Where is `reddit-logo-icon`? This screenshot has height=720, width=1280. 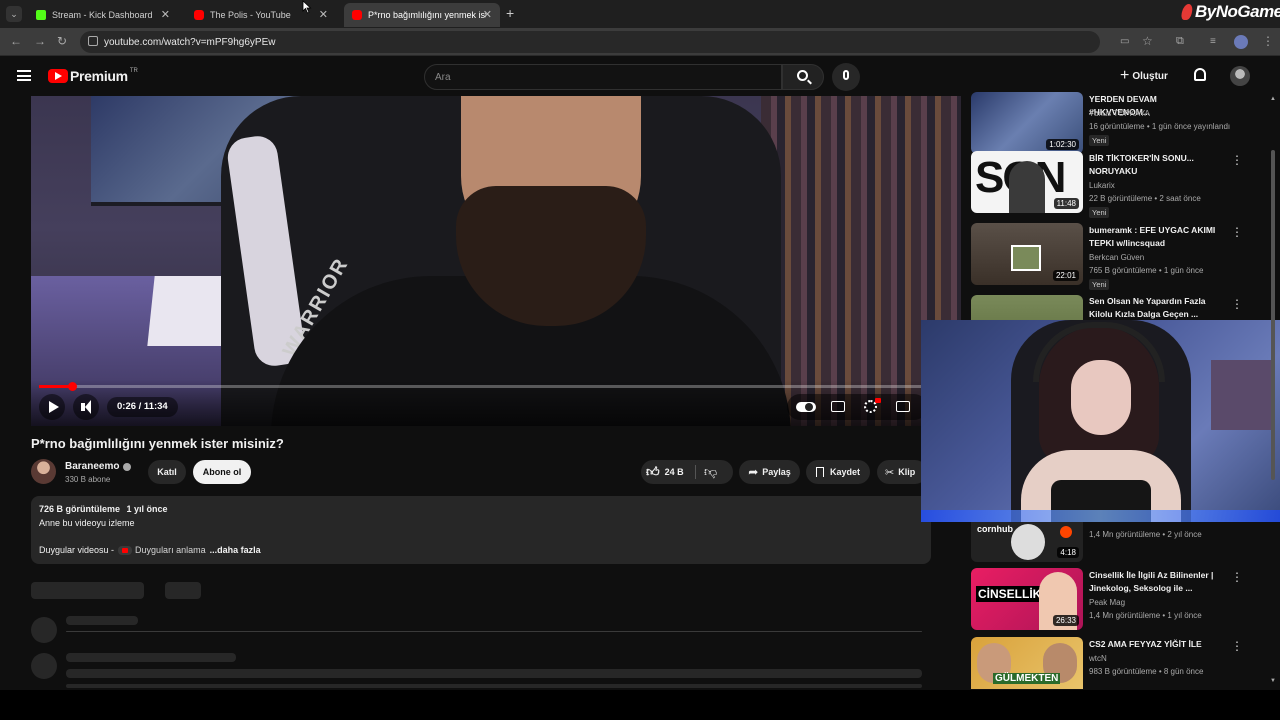 reddit-logo-icon is located at coordinates (1066, 532).